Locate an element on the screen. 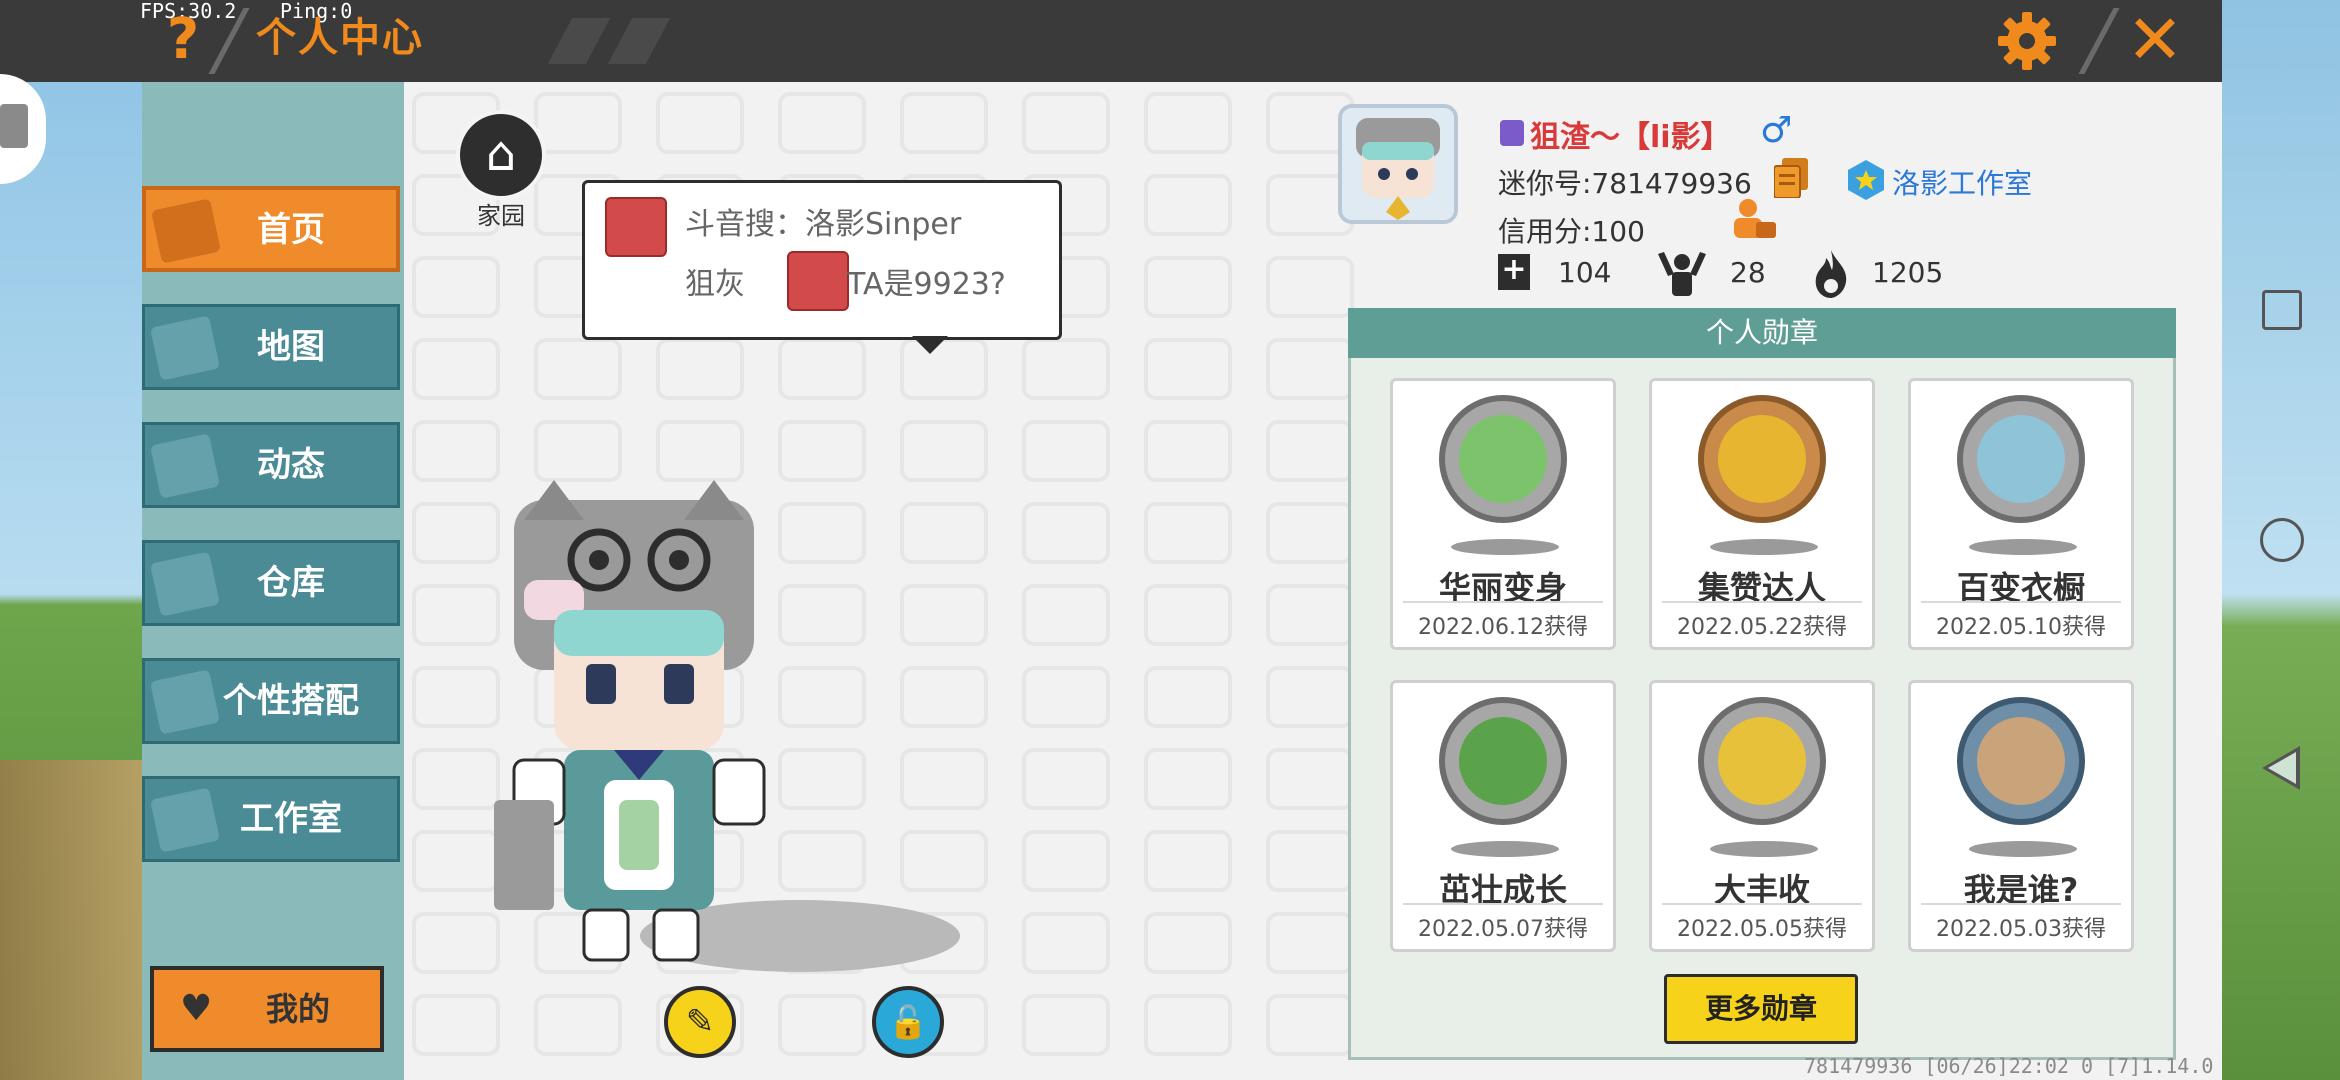  sidebar-item-warehouse: 仓库 is located at coordinates (271, 583).